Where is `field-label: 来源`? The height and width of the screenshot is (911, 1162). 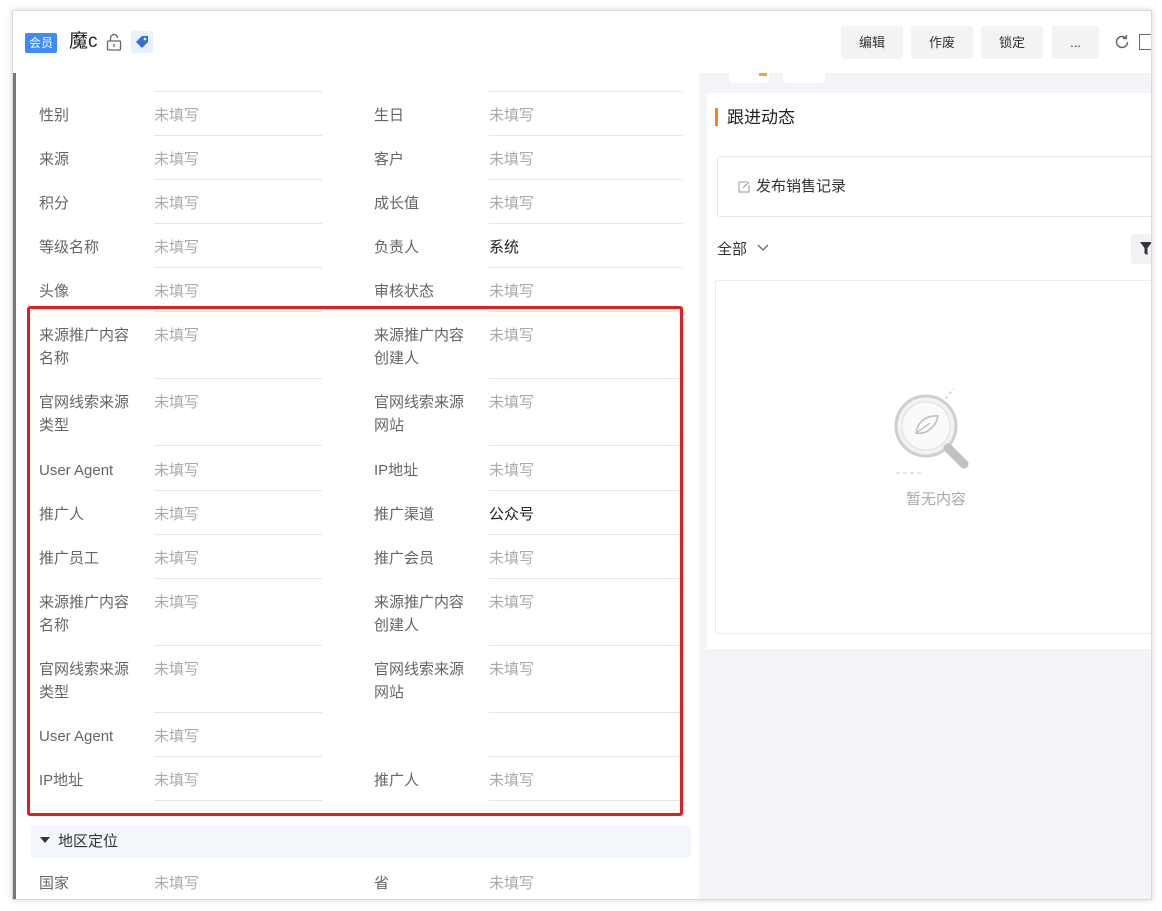 field-label: 来源 is located at coordinates (54, 159).